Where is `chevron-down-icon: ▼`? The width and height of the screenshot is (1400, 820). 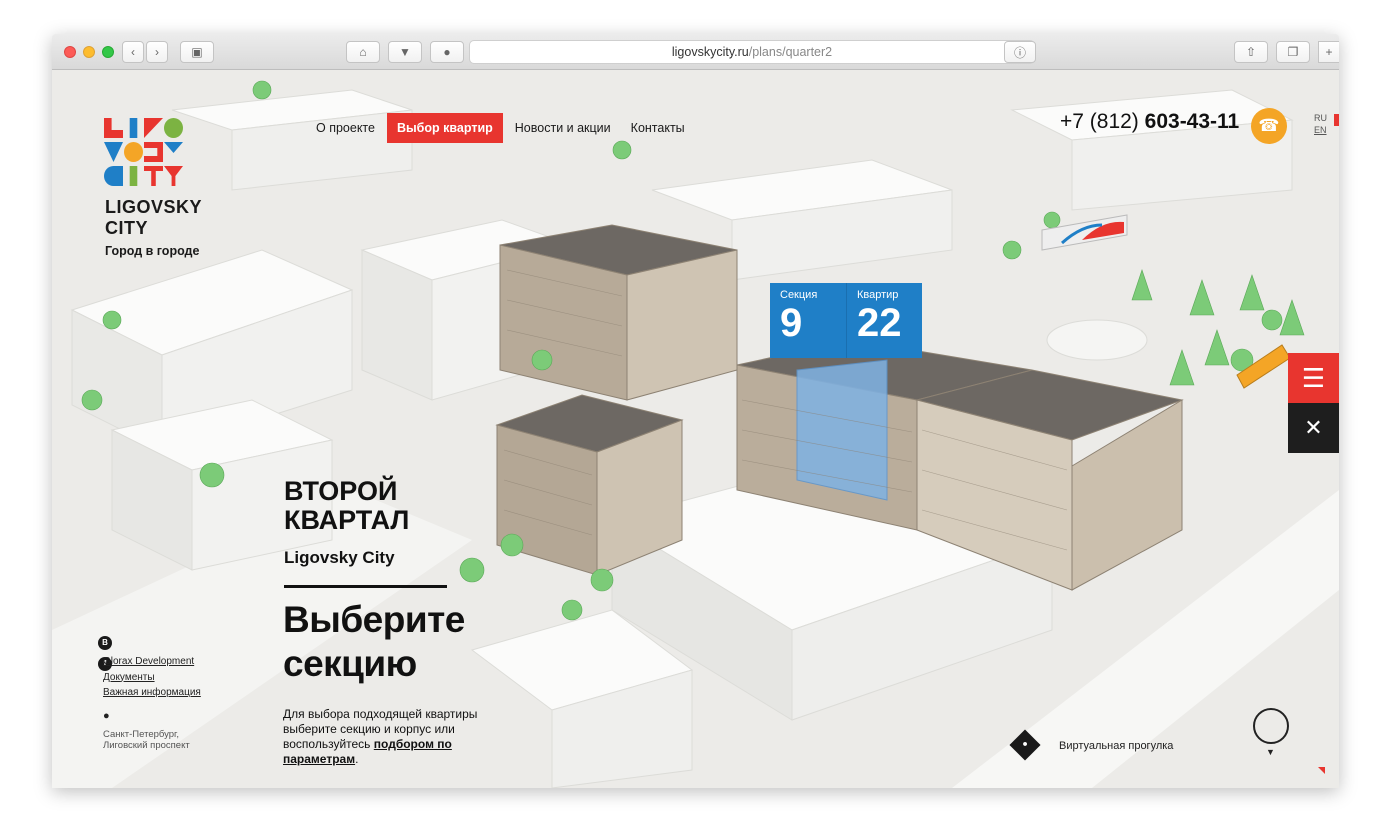 chevron-down-icon: ▼ is located at coordinates (1270, 752).